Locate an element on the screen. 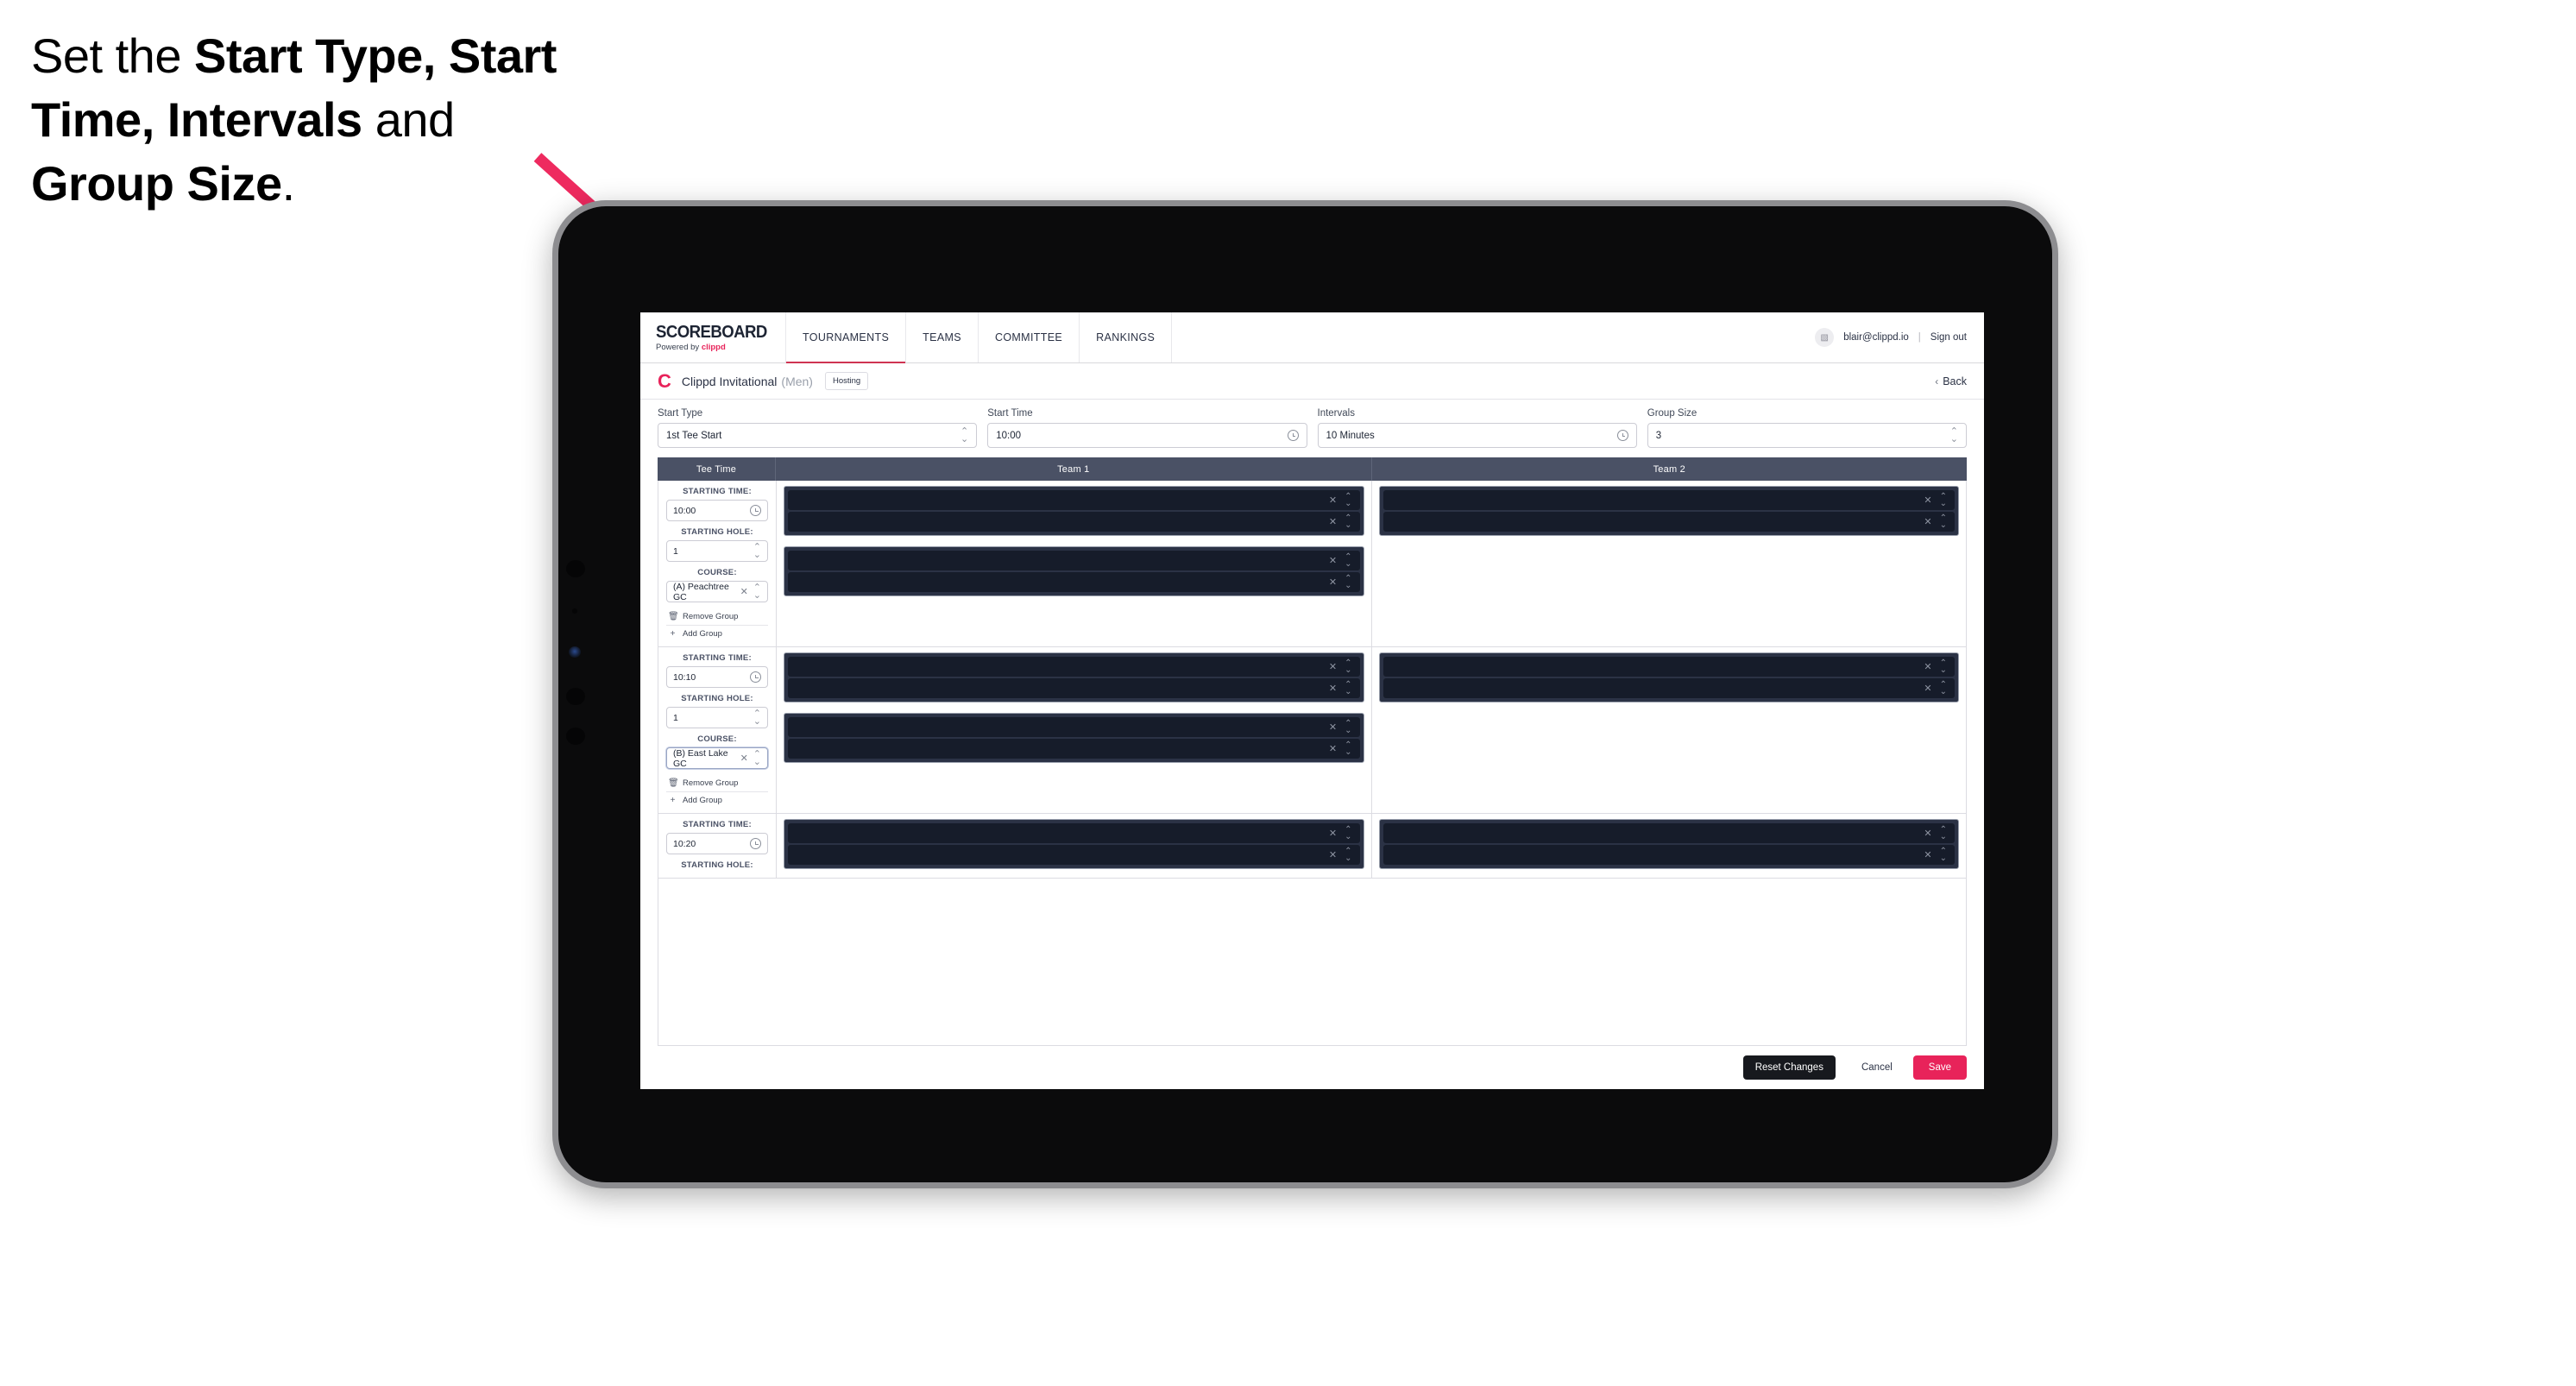 The width and height of the screenshot is (2576, 1386). bezel-sensor-cluster is located at coordinates (571, 694).